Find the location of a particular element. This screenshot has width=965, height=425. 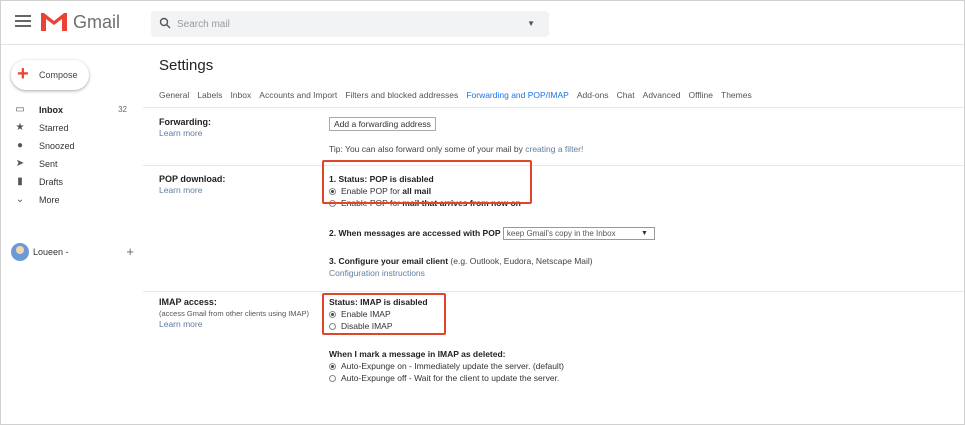

imap-status: Status: IMAP is disabled is located at coordinates (378, 302).